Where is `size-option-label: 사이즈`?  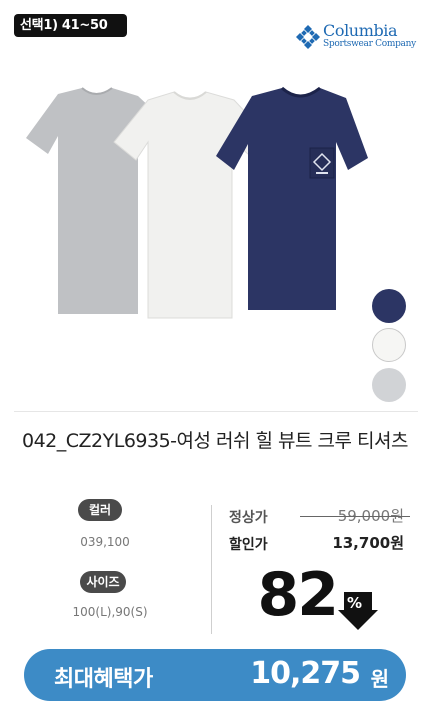 size-option-label: 사이즈 is located at coordinates (103, 582).